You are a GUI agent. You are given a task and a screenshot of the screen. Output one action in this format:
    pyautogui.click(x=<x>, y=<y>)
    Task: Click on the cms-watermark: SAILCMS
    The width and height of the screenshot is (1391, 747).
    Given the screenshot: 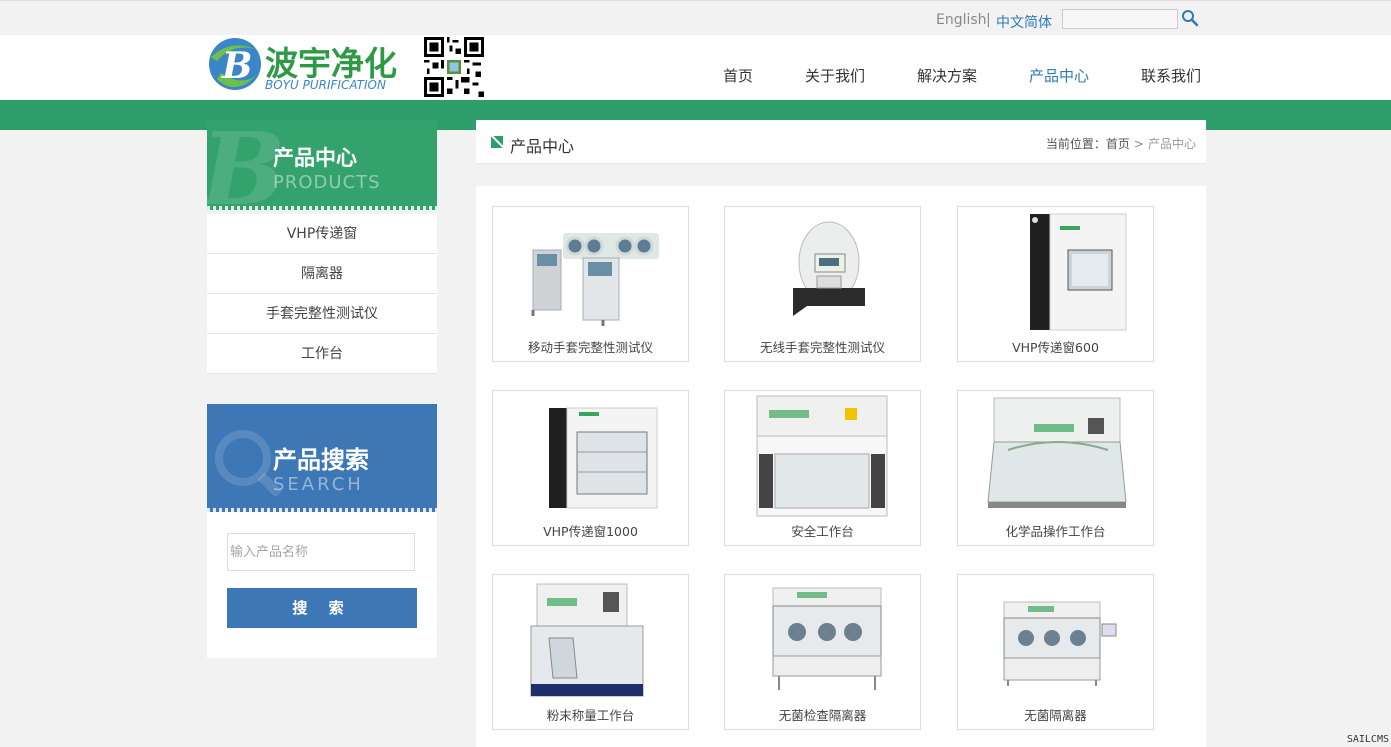 What is the action you would take?
    pyautogui.click(x=1367, y=739)
    